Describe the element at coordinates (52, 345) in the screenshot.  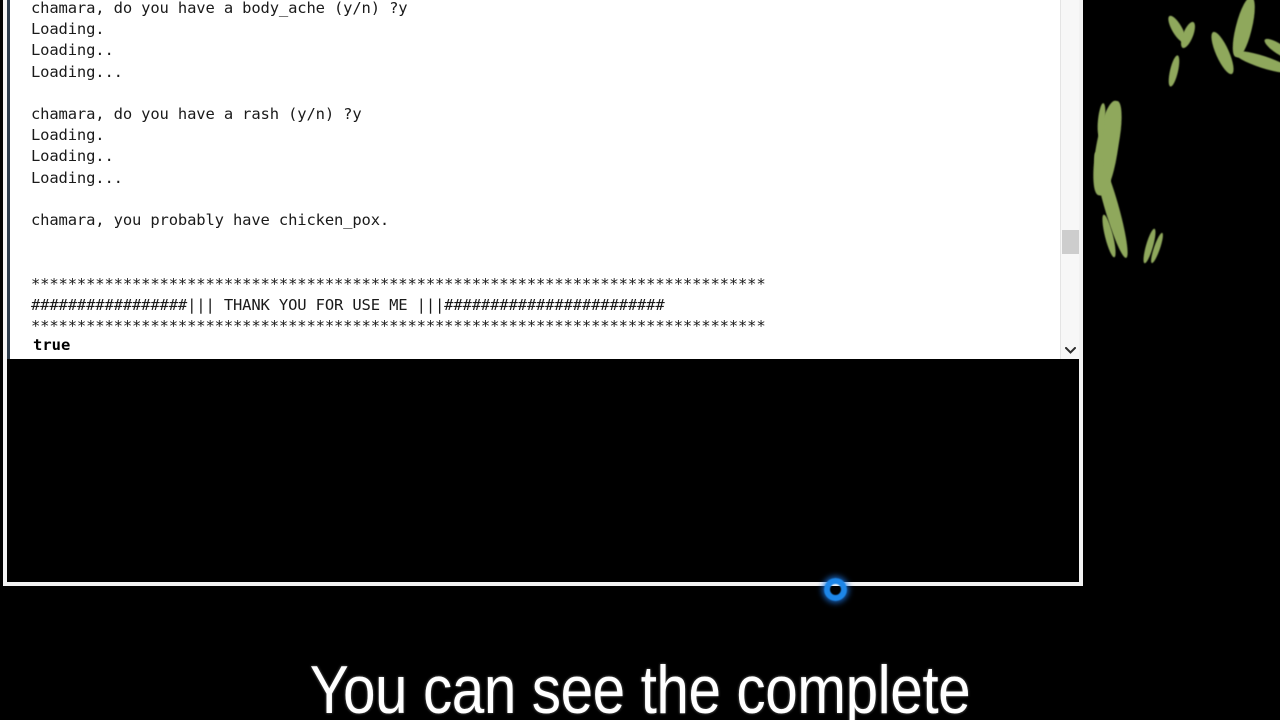
I see `console-return-value: true` at that location.